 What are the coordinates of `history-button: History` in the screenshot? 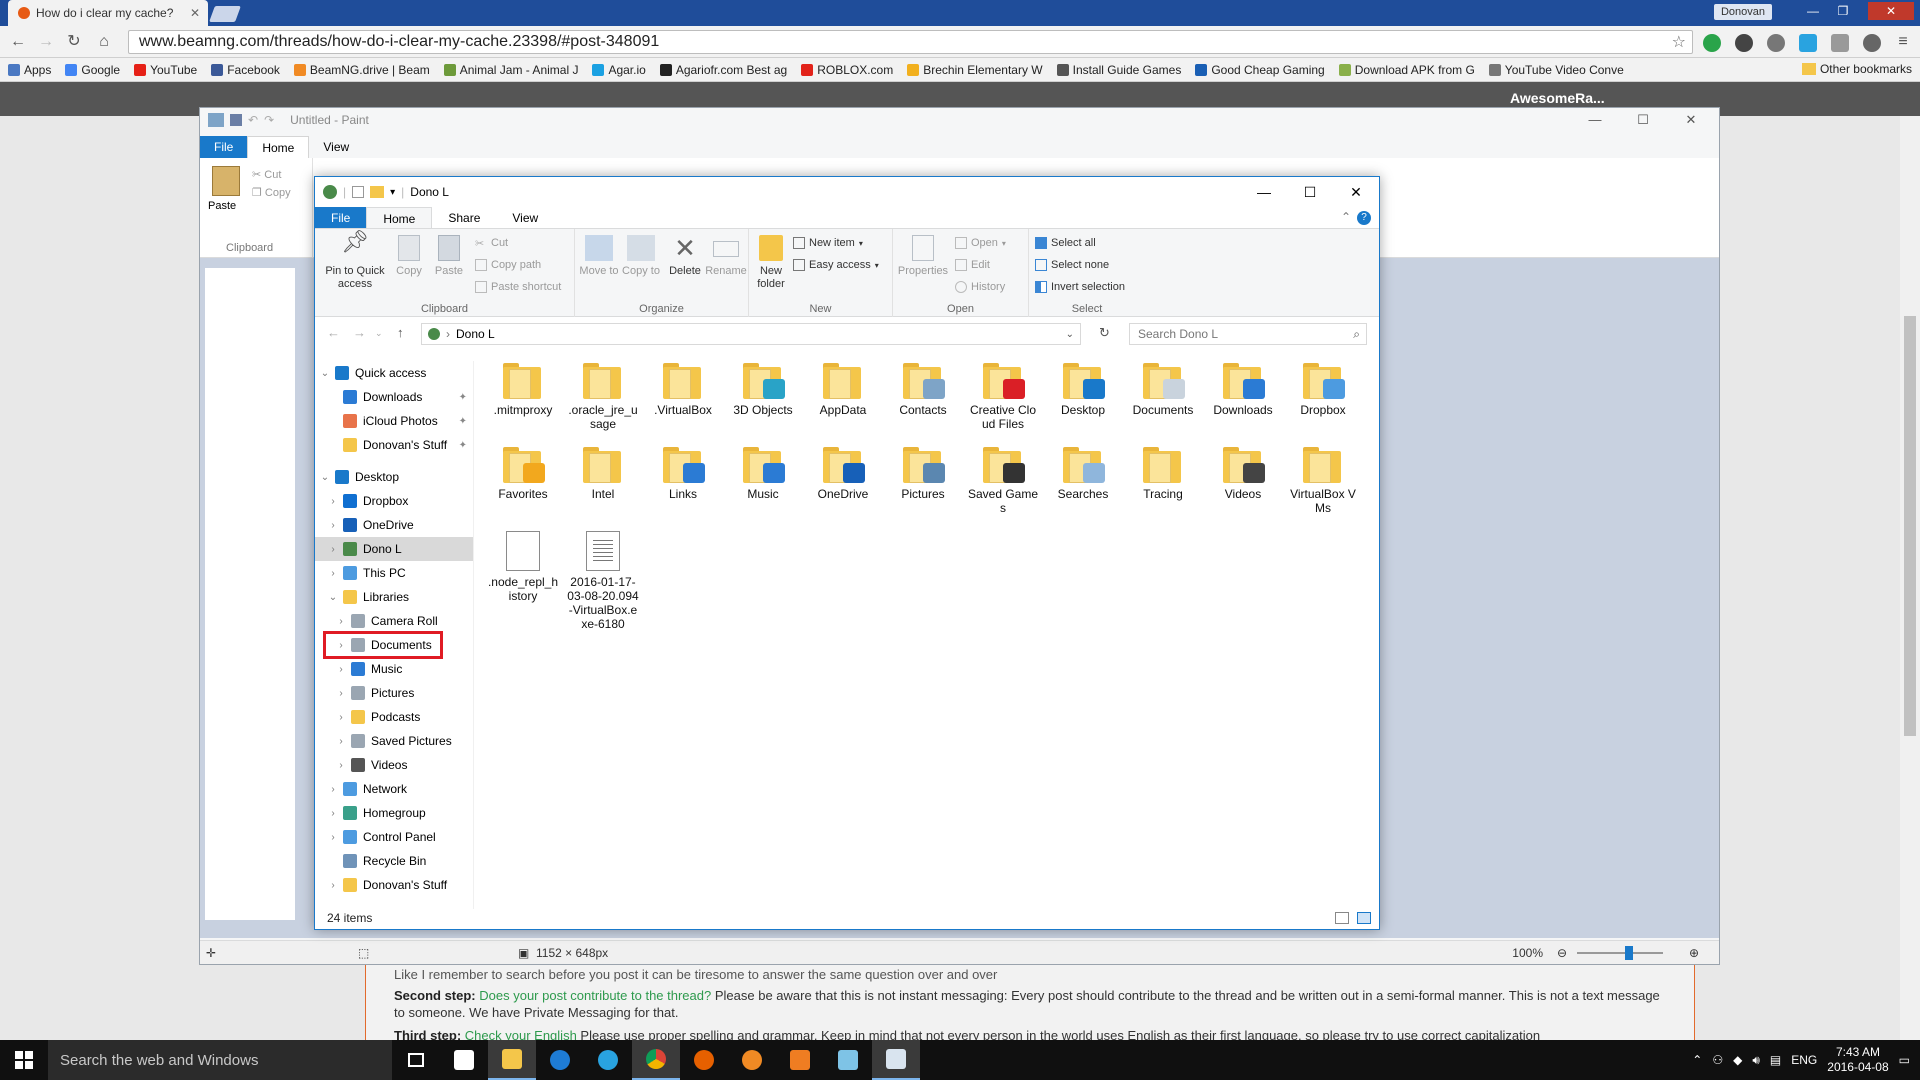 It's located at (980, 287).